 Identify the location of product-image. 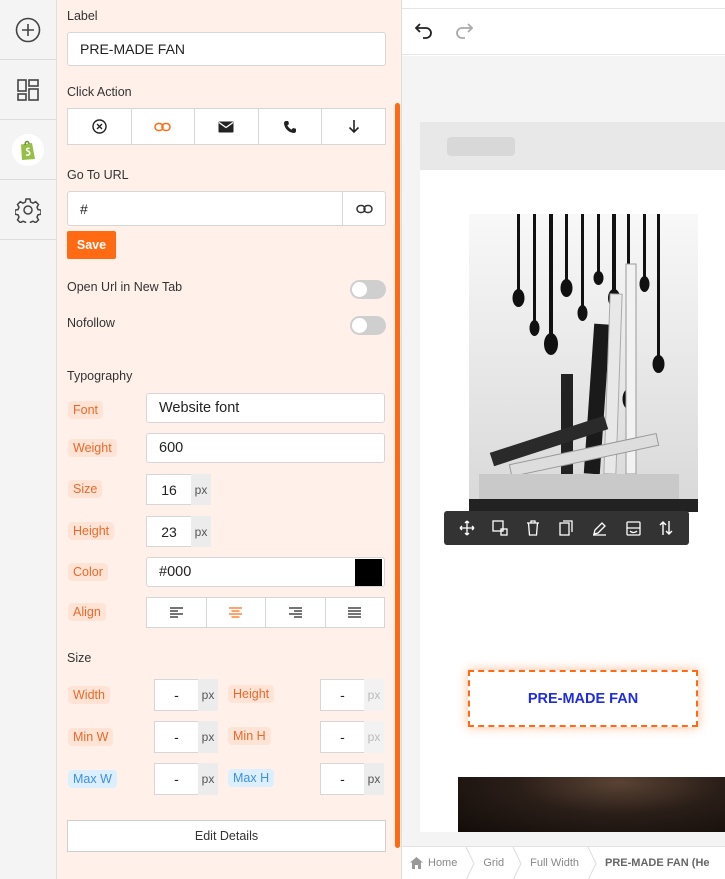
(583, 363).